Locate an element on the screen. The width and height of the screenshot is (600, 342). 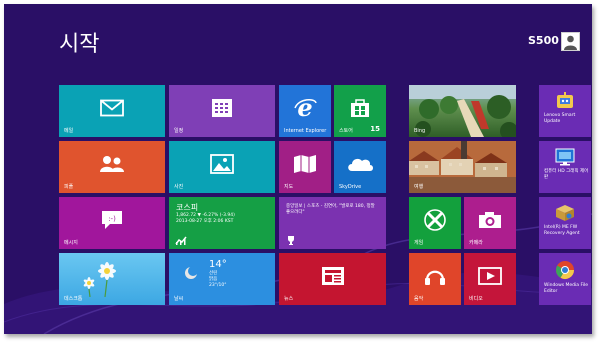
chart-icon is located at coordinates (181, 240).